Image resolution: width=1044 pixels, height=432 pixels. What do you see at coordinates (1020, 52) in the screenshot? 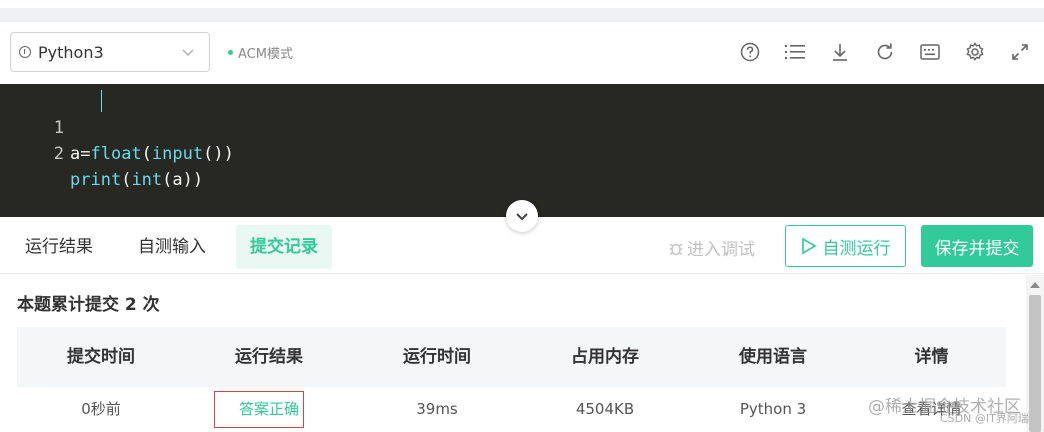
I see `fullscreen-icon` at bounding box center [1020, 52].